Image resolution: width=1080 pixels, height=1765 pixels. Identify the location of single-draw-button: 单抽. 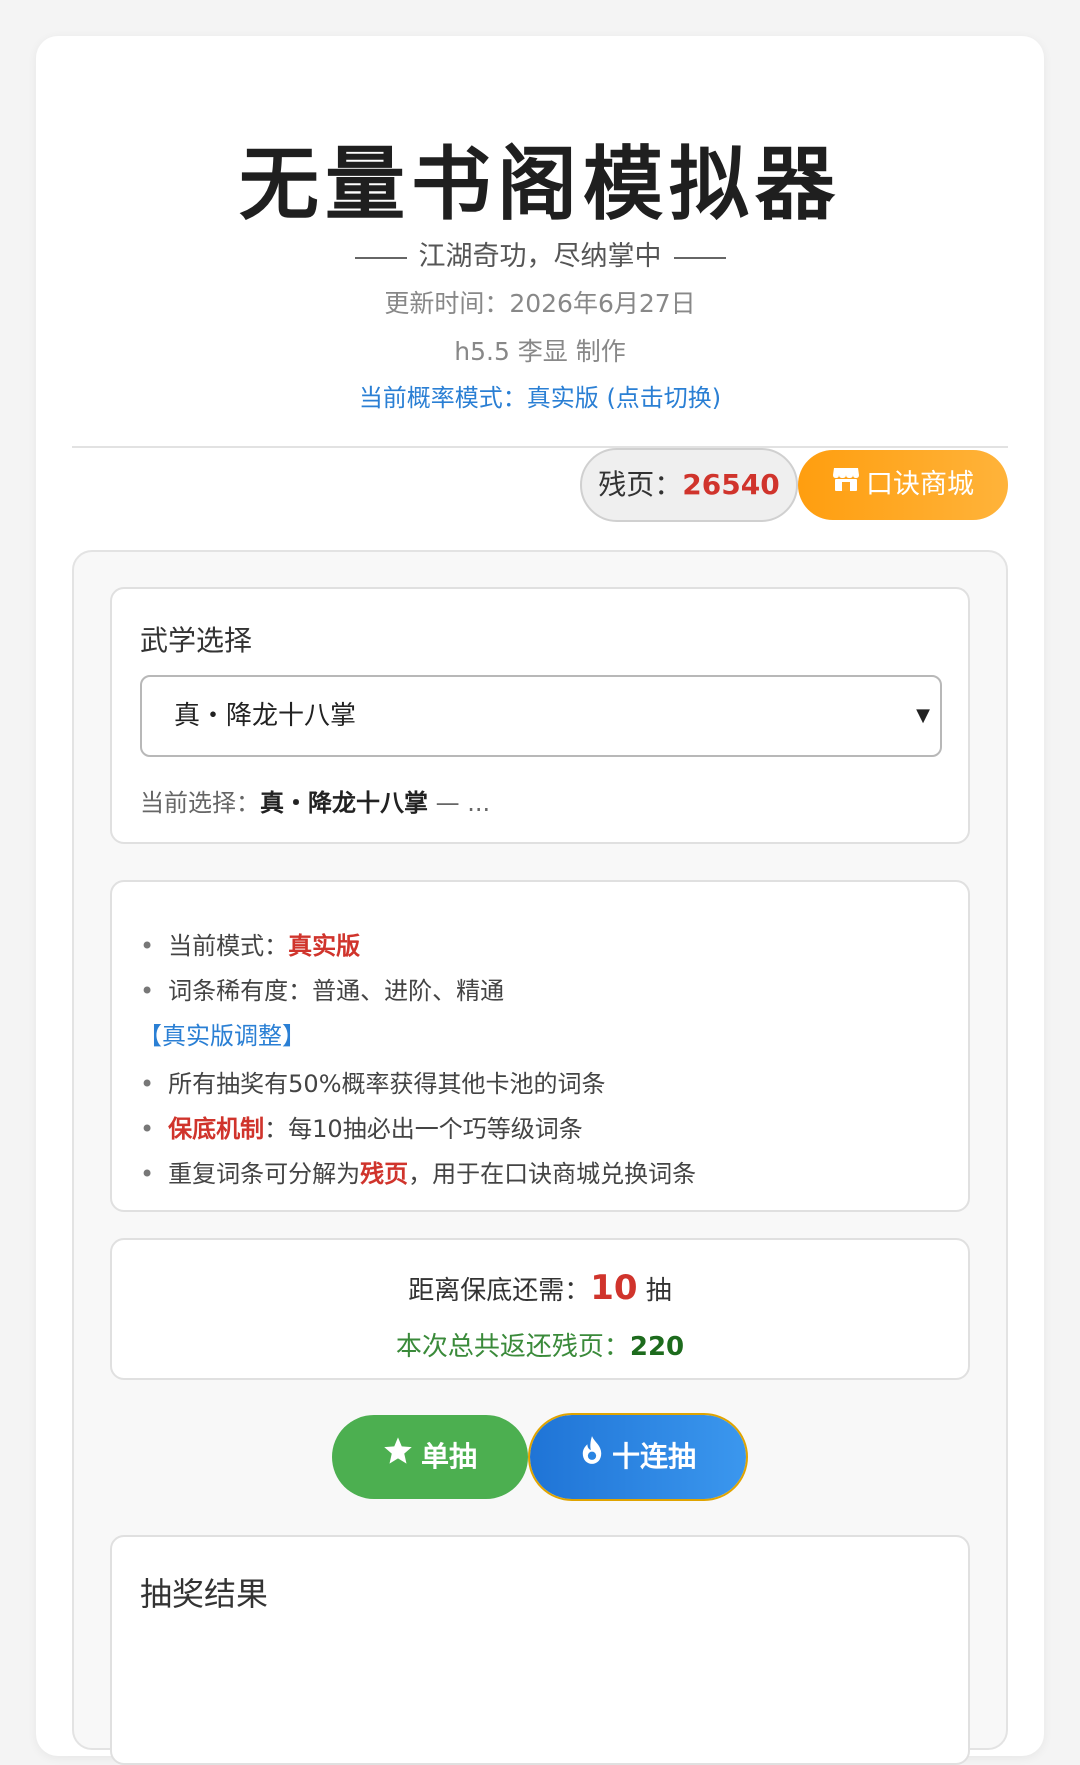
(430, 1457).